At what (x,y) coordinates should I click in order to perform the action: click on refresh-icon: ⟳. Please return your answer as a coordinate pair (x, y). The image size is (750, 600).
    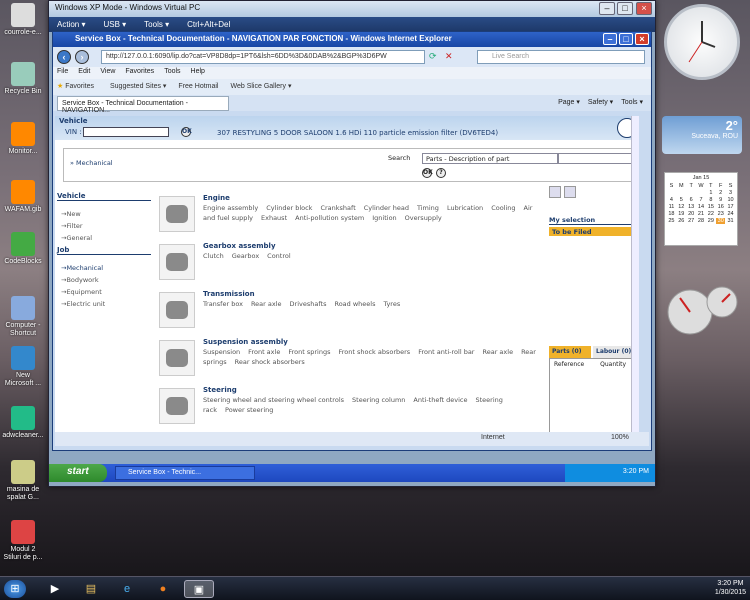
    Looking at the image, I should click on (433, 56).